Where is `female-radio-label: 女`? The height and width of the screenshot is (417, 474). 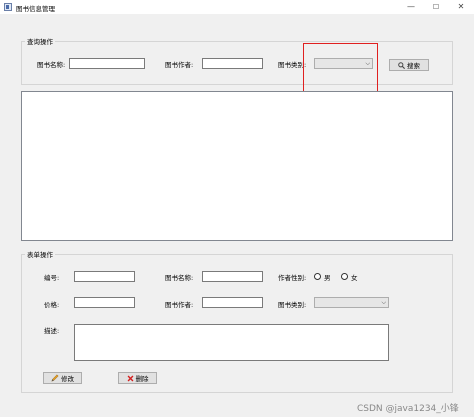 female-radio-label: 女 is located at coordinates (354, 278).